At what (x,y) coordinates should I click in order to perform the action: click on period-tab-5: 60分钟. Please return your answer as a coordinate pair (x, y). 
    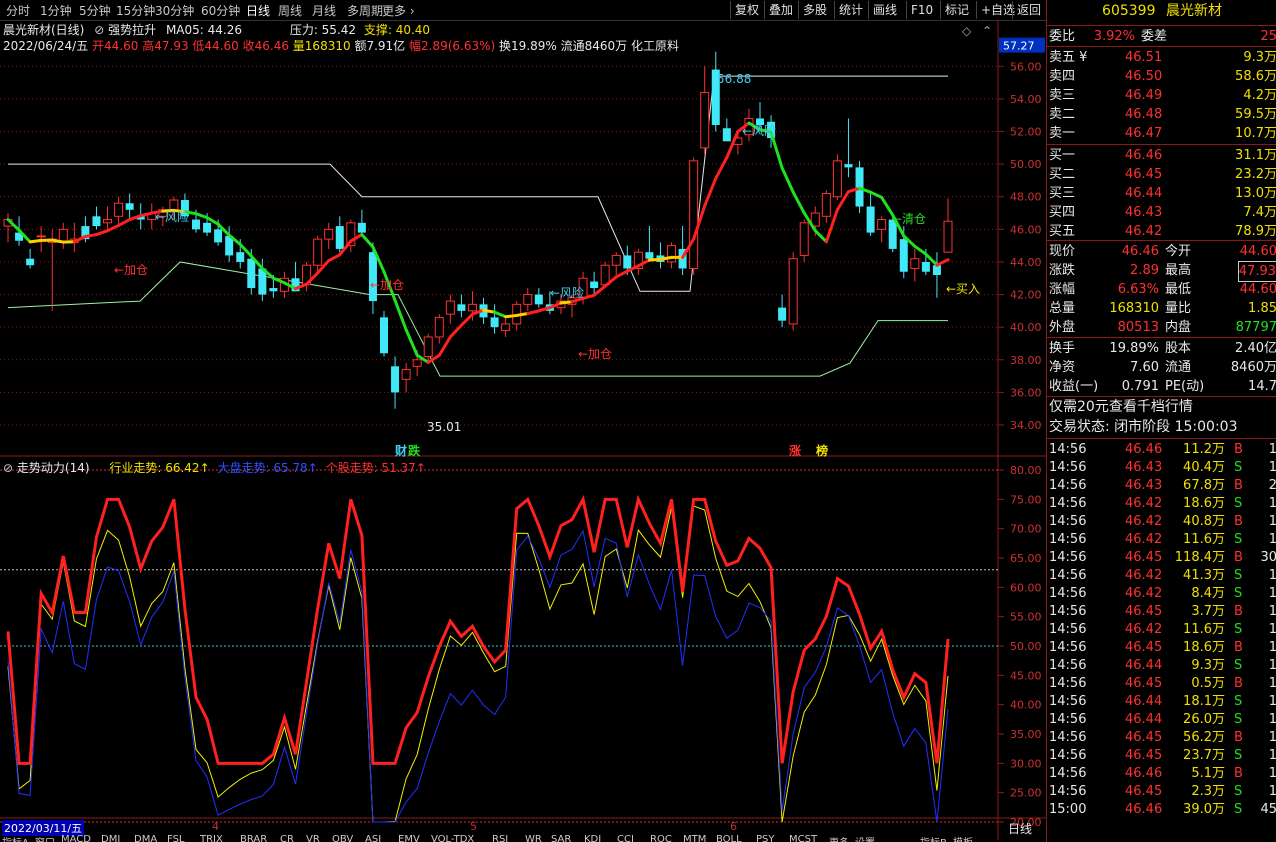
    Looking at the image, I should click on (220, 10).